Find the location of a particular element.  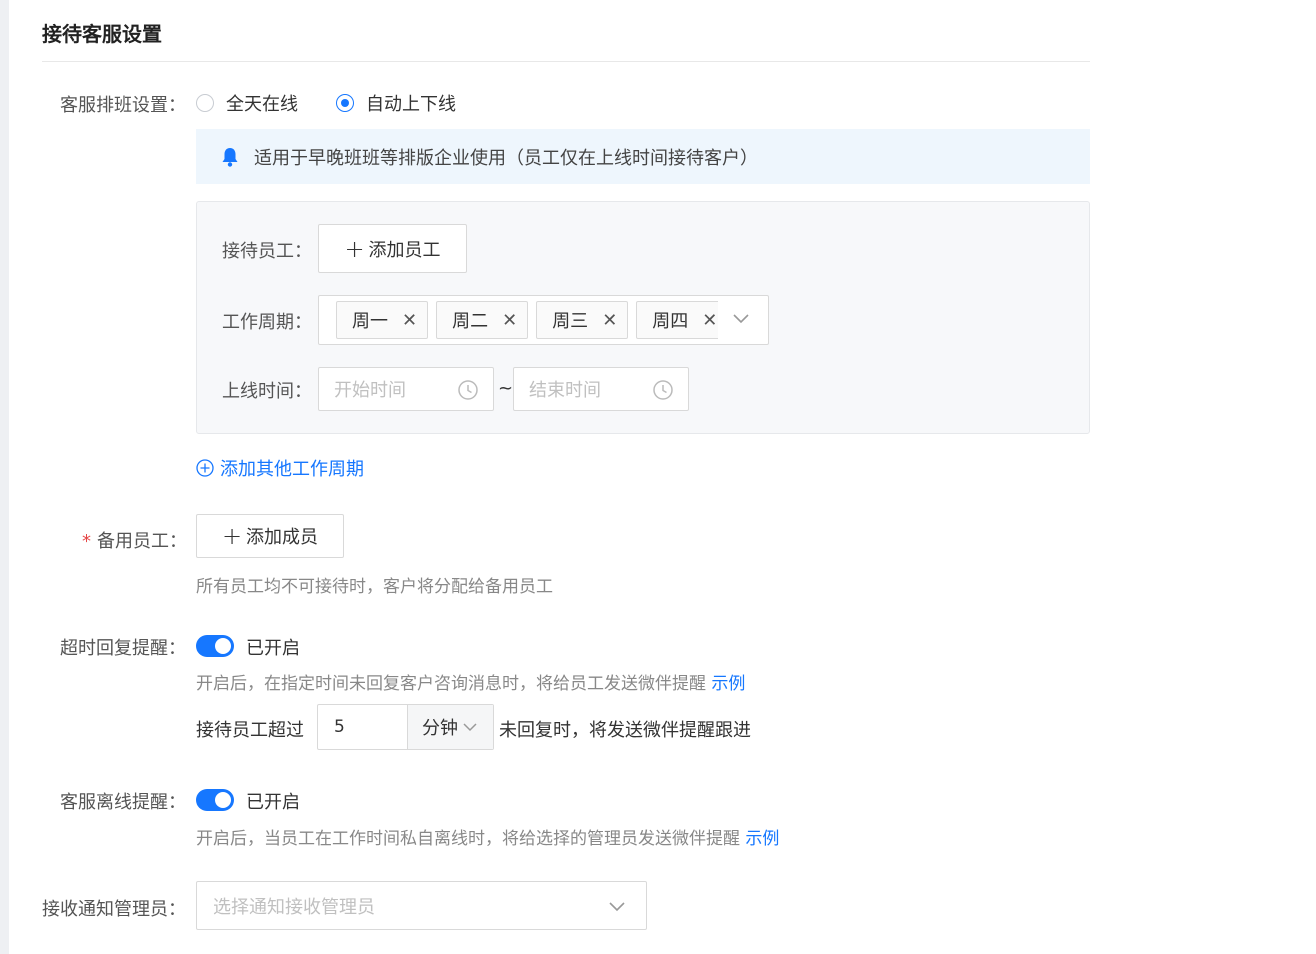

period-tag: 周三 ✕ is located at coordinates (582, 320).